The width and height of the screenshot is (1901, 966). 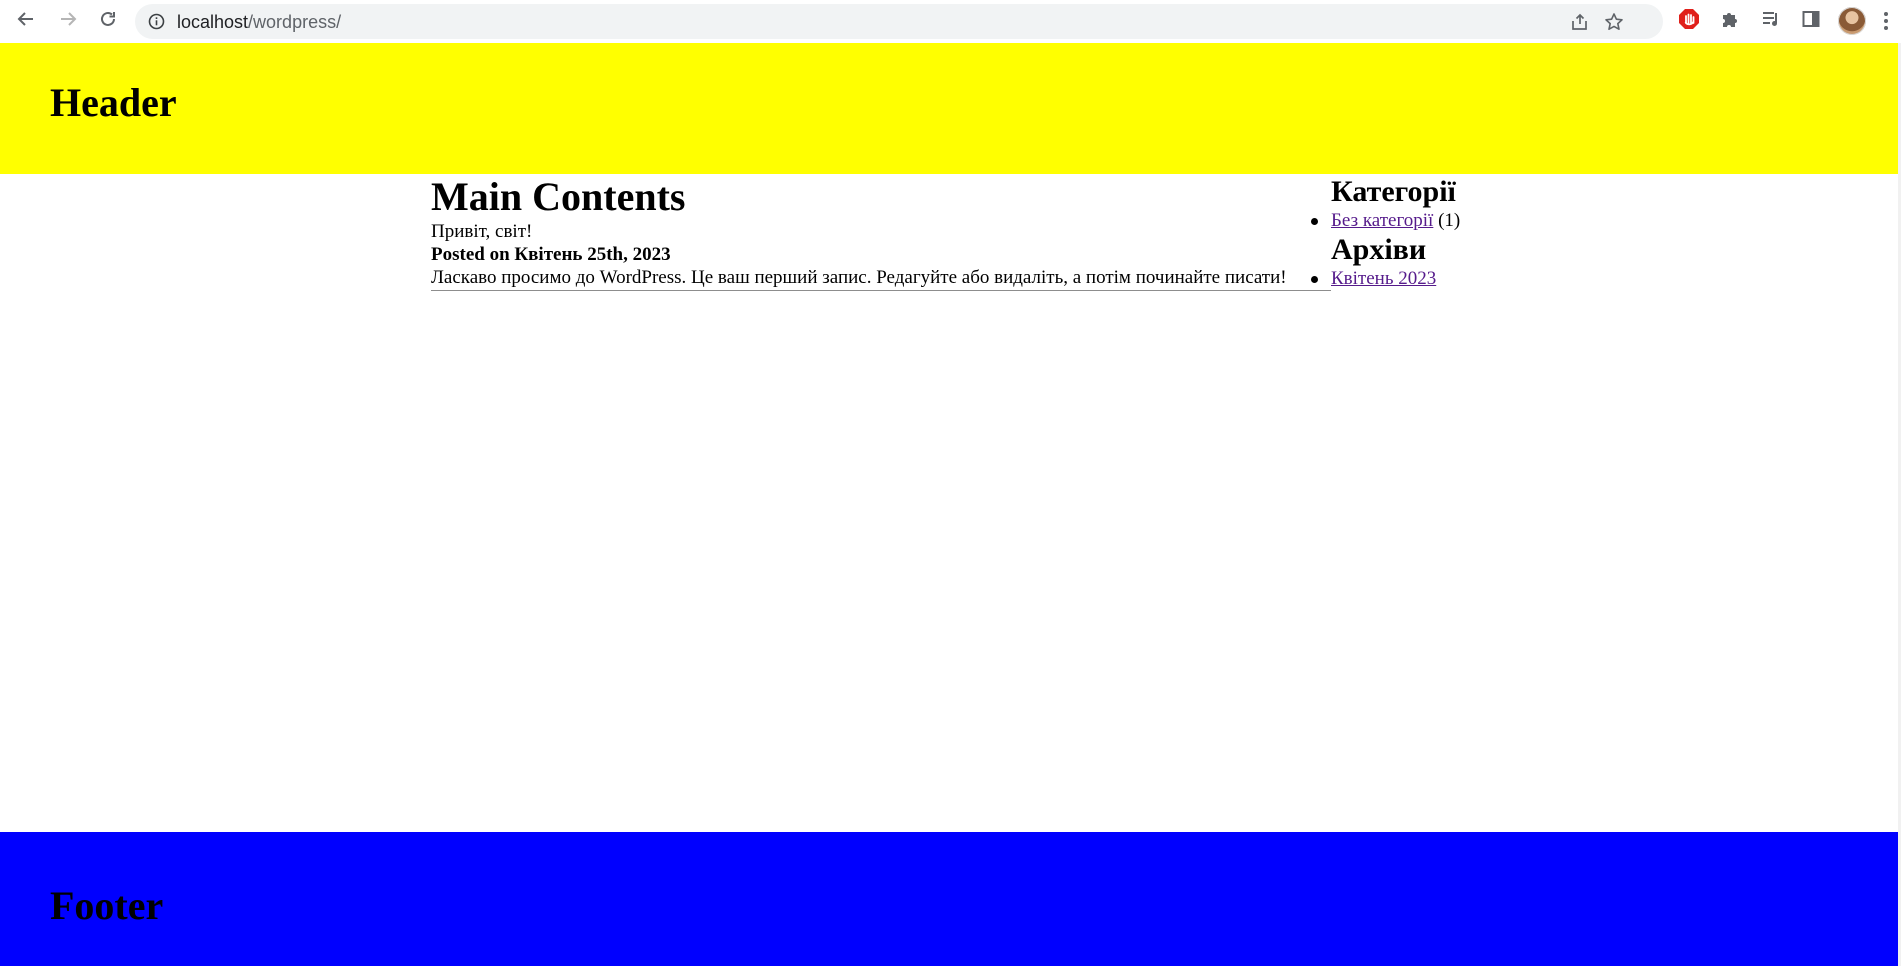 I want to click on puzzle-icon, so click(x=1730, y=21).